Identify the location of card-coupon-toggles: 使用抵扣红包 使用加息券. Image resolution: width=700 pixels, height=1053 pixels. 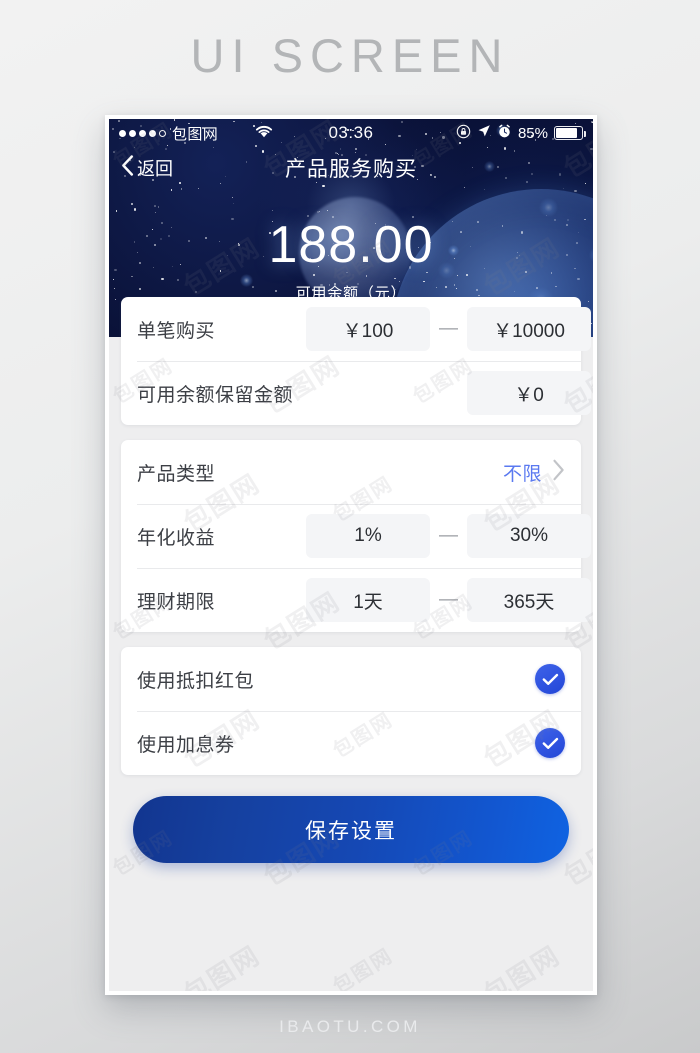
(351, 711).